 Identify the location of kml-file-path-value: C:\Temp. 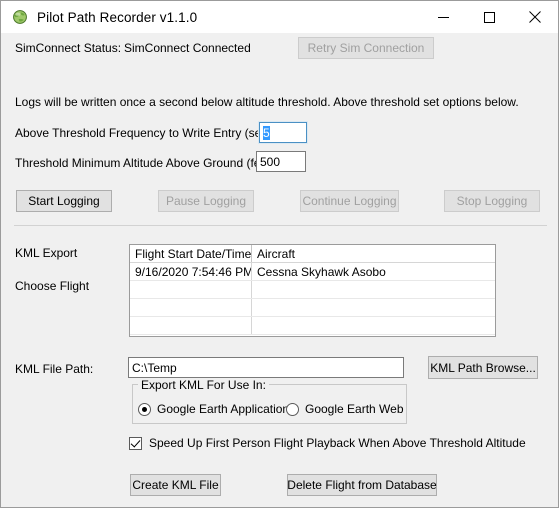
(154, 367).